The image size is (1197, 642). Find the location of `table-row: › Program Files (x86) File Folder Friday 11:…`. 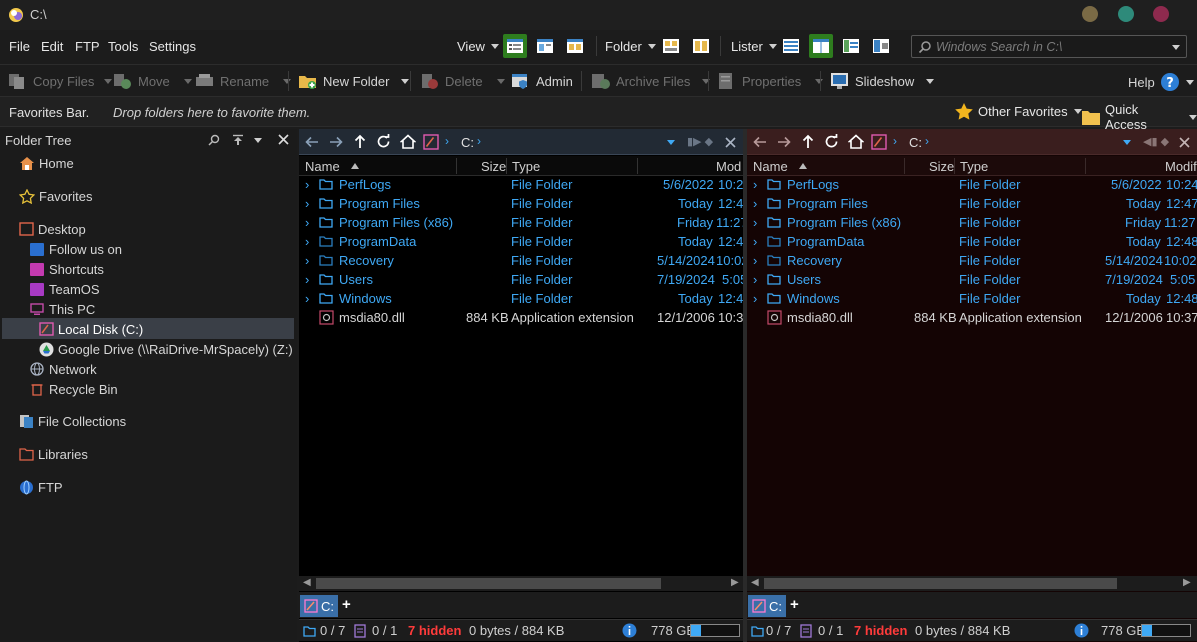

table-row: › Program Files (x86) File Folder Friday 11:… is located at coordinates (523, 222).